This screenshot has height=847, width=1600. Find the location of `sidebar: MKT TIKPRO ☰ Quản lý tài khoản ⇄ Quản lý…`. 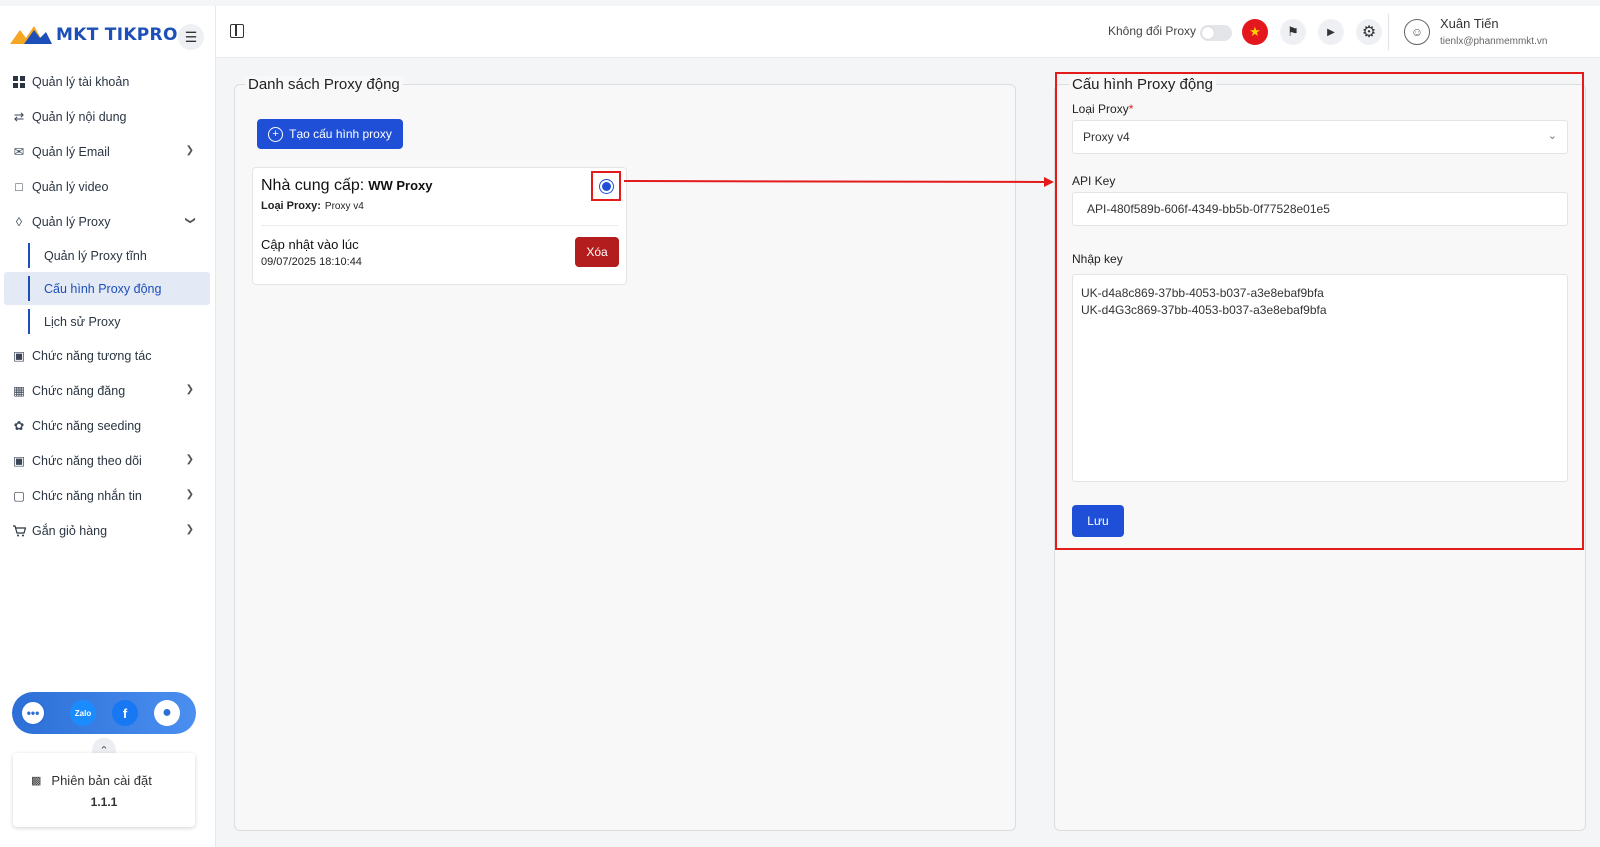

sidebar: MKT TIKPRO ☰ Quản lý tài khoản ⇄ Quản lý… is located at coordinates (108, 426).